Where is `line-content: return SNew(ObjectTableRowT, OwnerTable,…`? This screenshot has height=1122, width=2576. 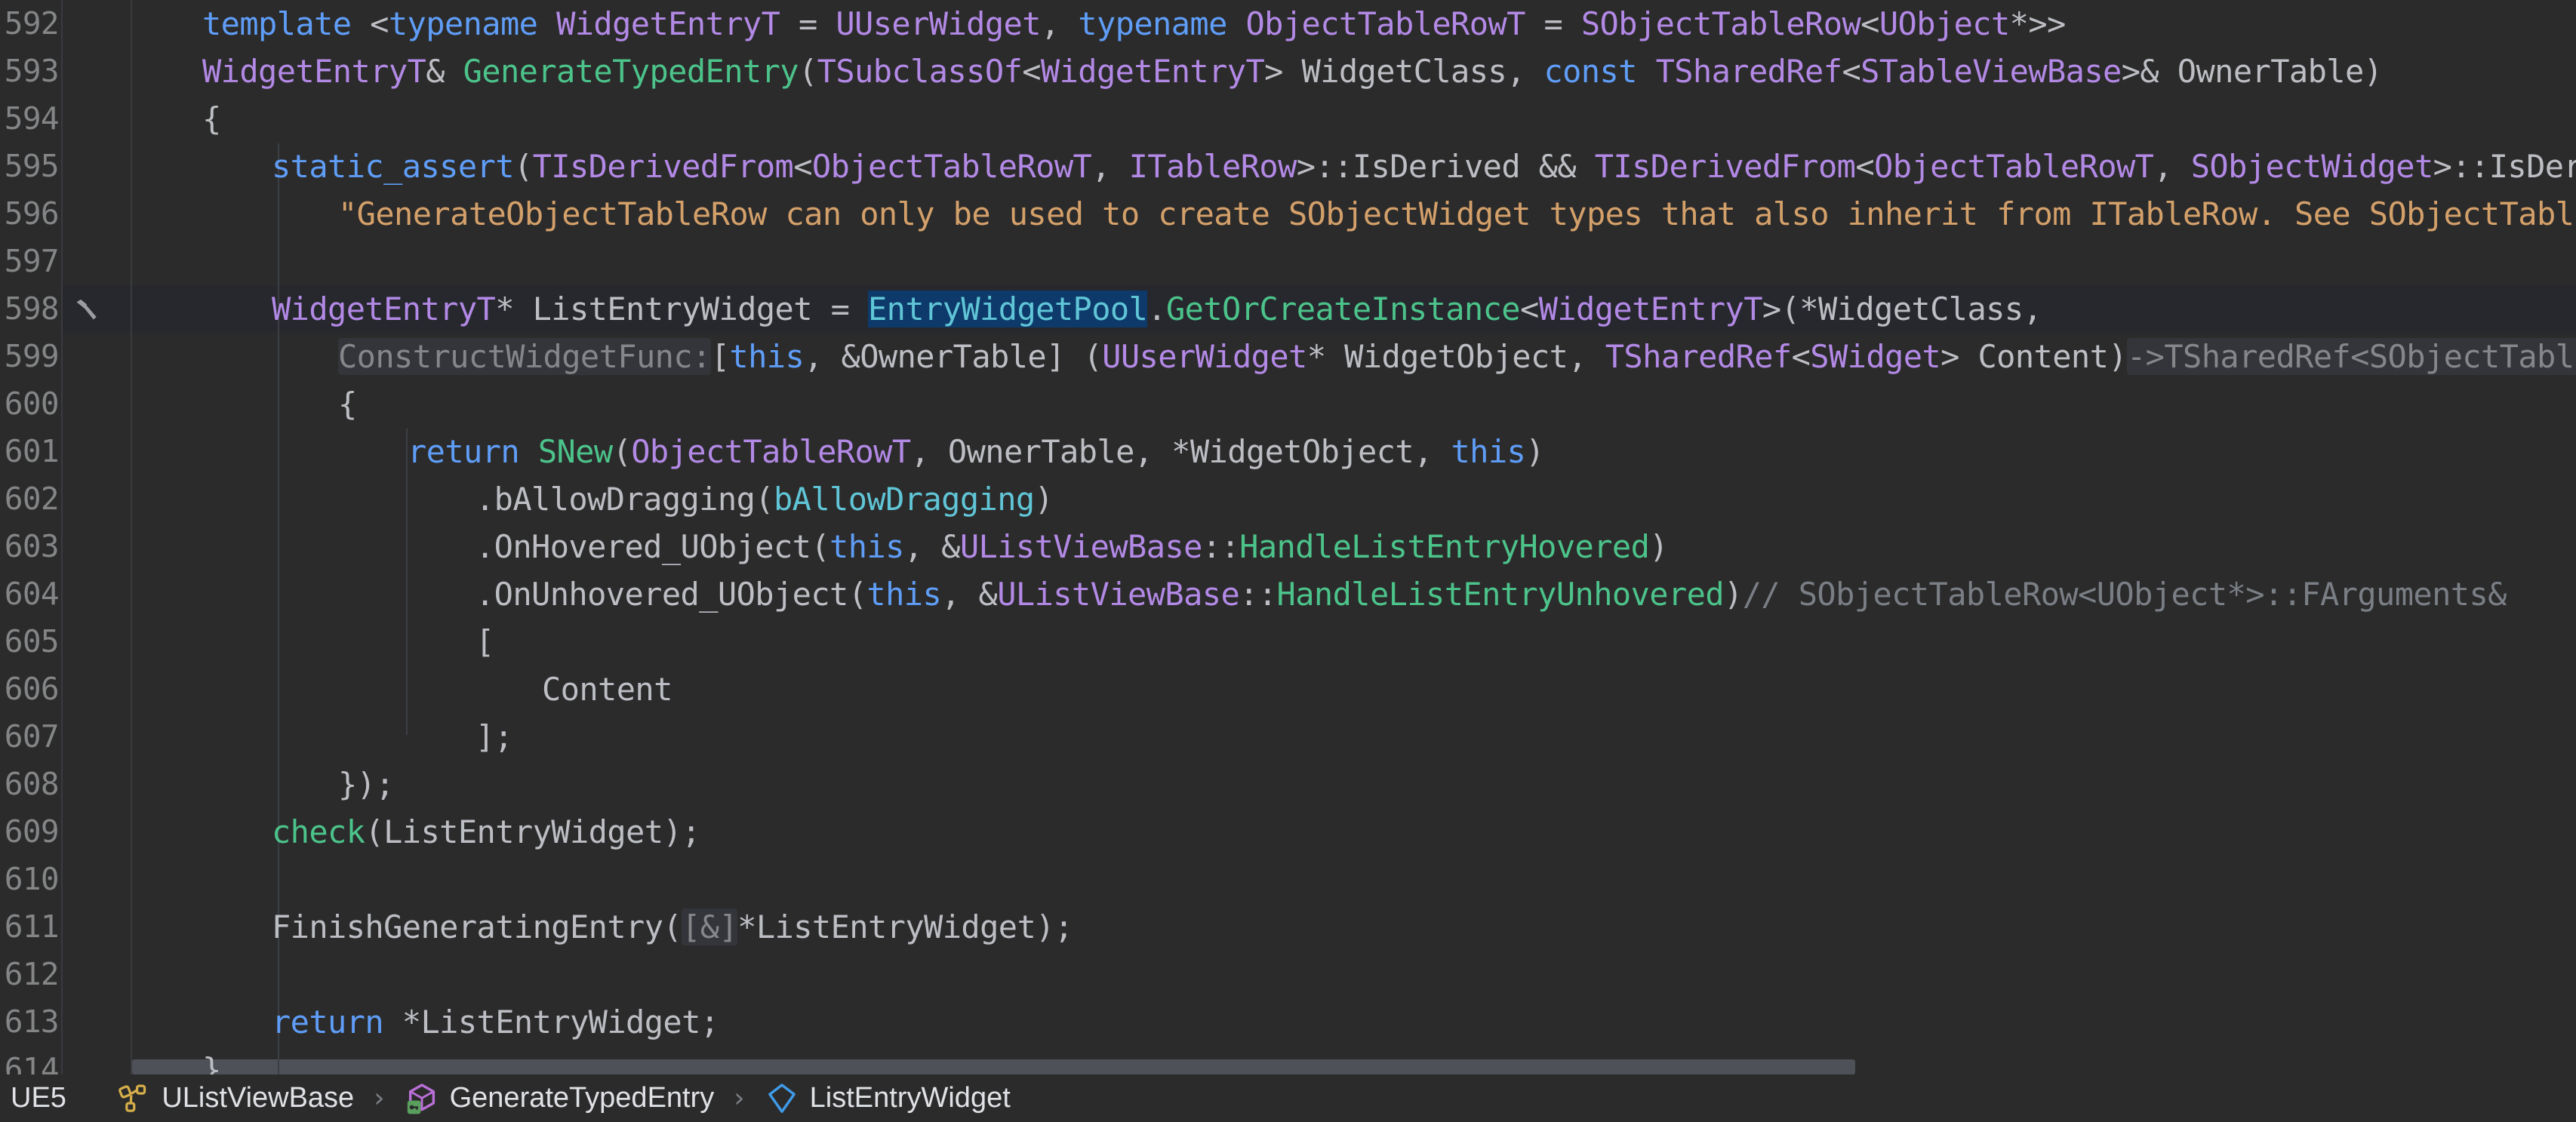 line-content: return SNew(ObjectTableRowT, OwnerTable,… is located at coordinates (976, 451).